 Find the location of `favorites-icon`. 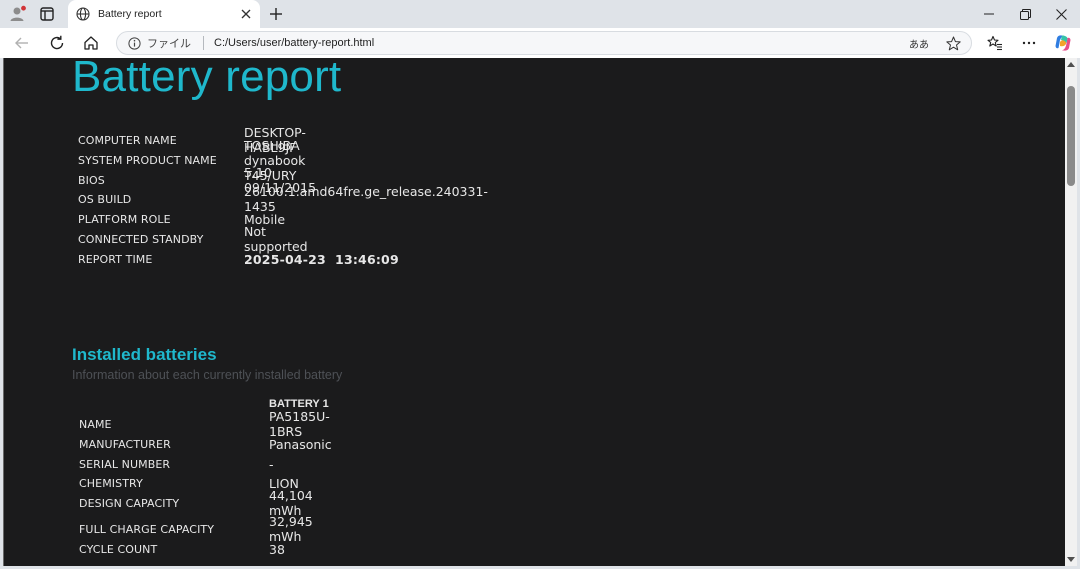

favorites-icon is located at coordinates (994, 43).